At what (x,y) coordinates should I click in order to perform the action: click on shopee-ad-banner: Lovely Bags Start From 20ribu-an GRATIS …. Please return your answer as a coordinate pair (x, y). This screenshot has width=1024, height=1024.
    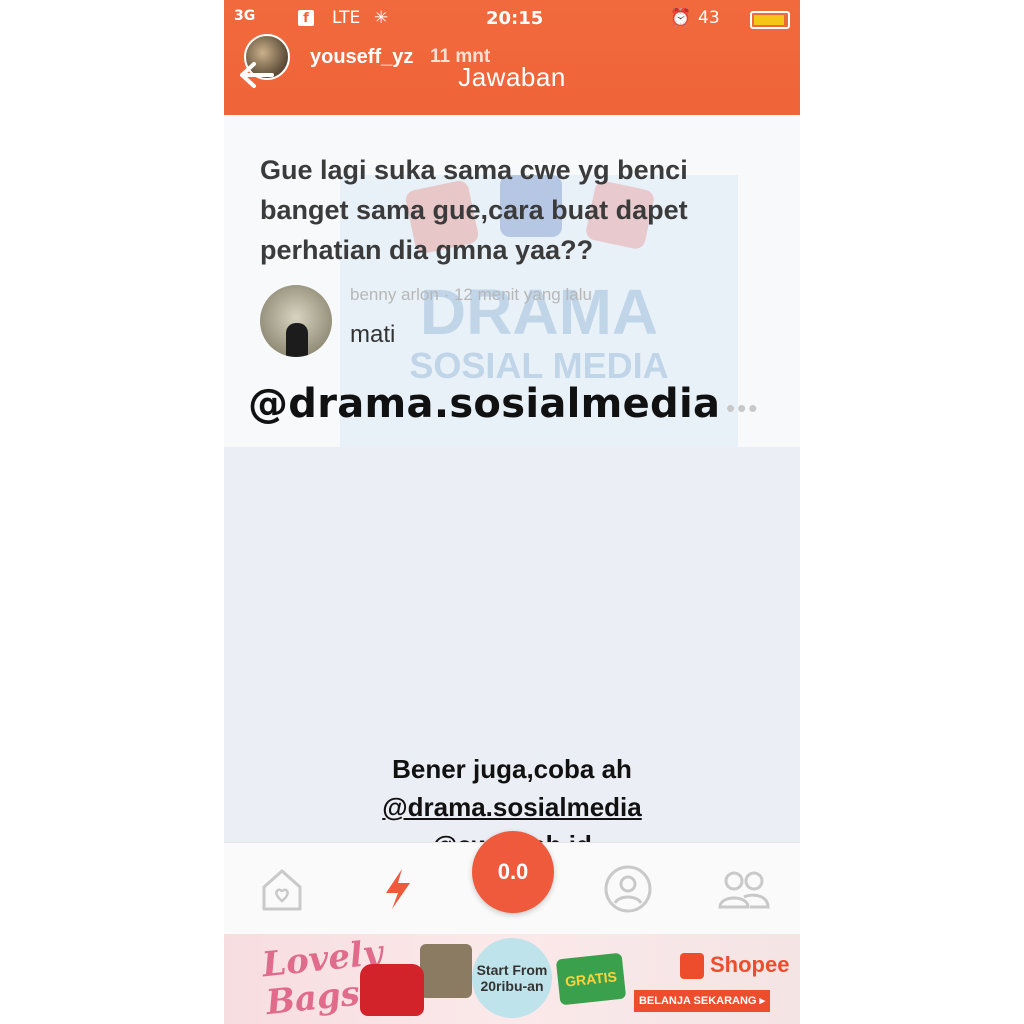
    Looking at the image, I should click on (512, 979).